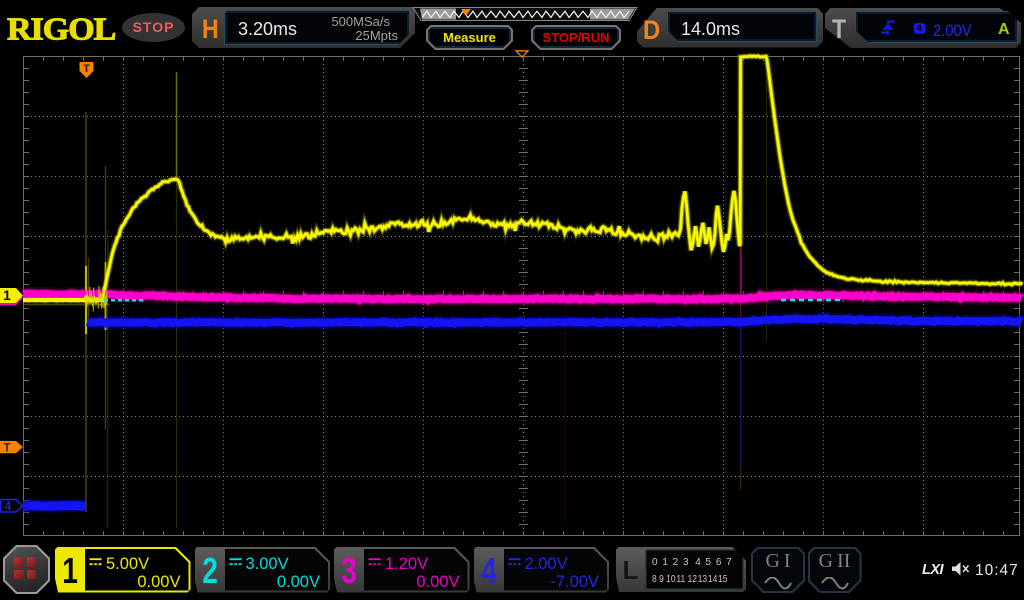  Describe the element at coordinates (7, 295) in the screenshot. I see `svg-text: 1` at that location.